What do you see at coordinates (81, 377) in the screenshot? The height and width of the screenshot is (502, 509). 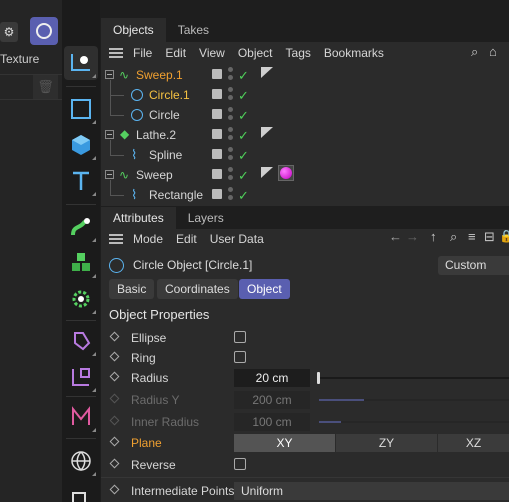 I see `spline-wrap-icon` at bounding box center [81, 377].